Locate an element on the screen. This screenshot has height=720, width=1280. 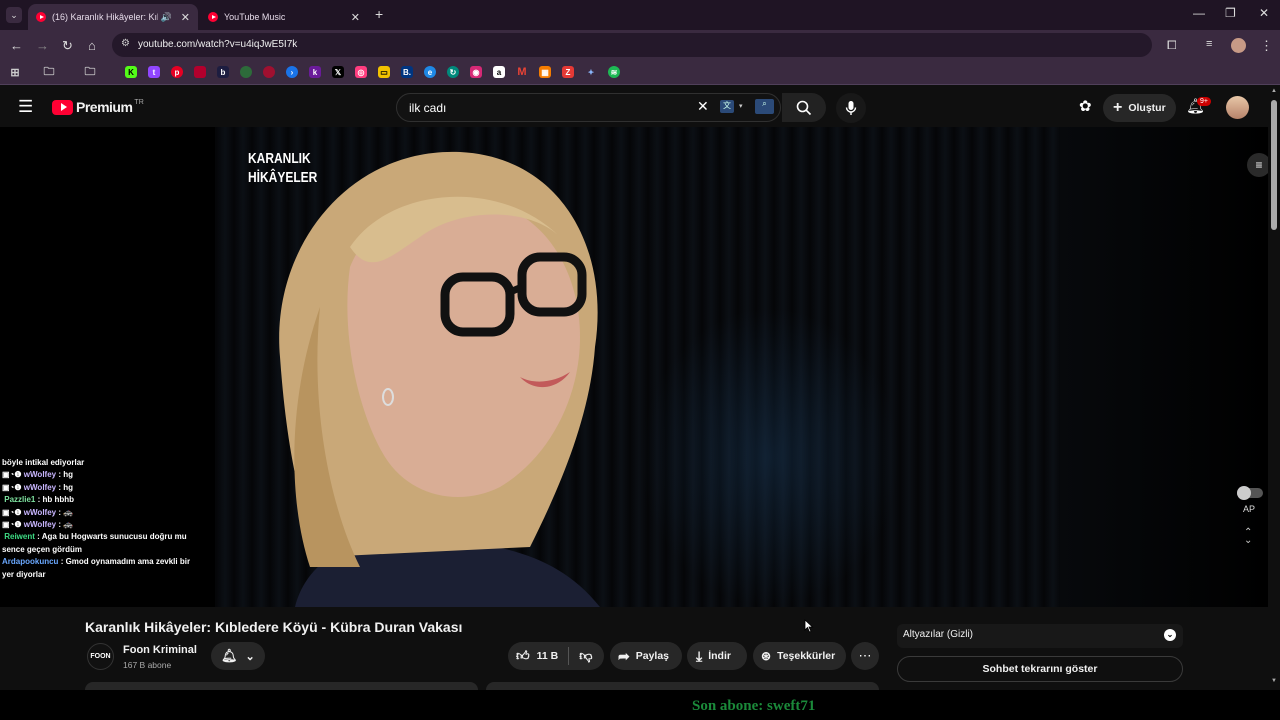
chat-message: böyle intikal ediyorlar is located at coordinates (43, 462).